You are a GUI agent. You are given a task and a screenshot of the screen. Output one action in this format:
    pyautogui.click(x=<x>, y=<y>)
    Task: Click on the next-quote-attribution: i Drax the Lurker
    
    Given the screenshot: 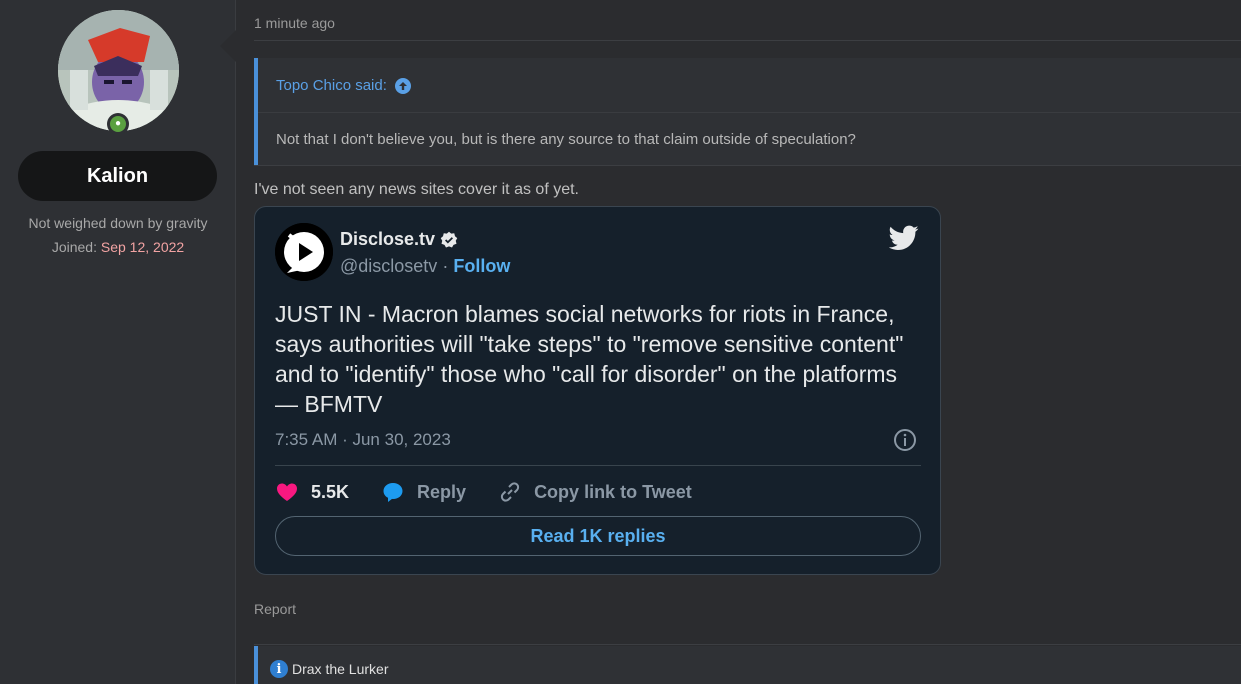 What is the action you would take?
    pyautogui.click(x=329, y=669)
    